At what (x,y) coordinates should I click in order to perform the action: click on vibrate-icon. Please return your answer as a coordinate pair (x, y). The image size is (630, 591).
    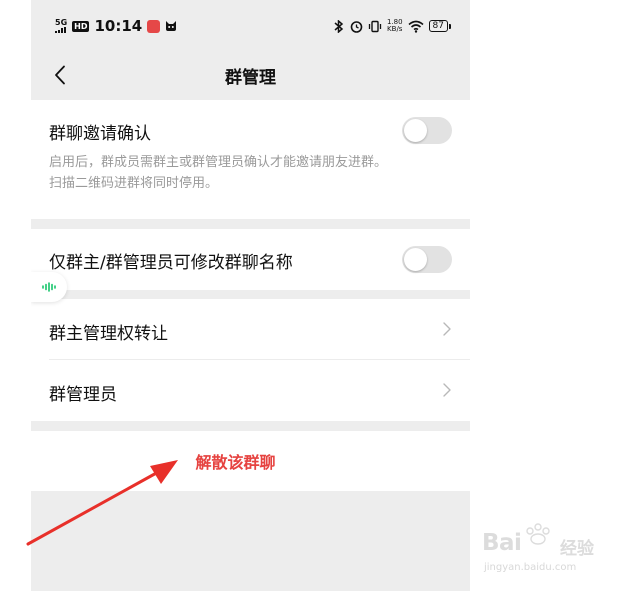
    Looking at the image, I should click on (375, 26).